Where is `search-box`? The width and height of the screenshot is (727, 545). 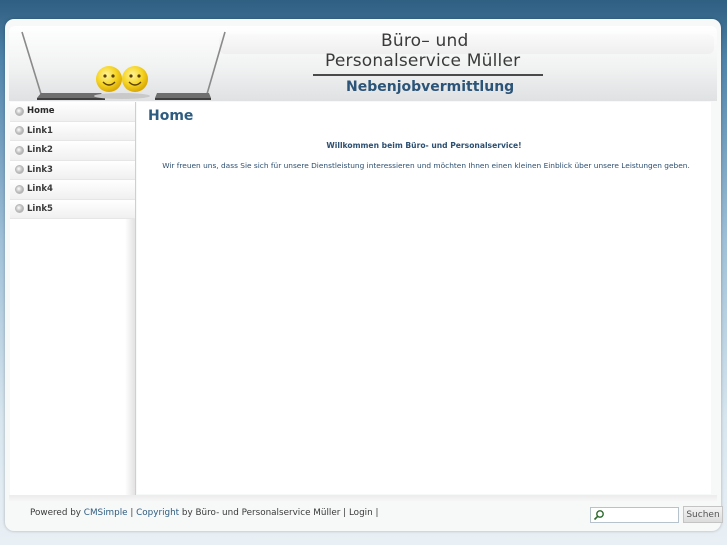 search-box is located at coordinates (634, 515).